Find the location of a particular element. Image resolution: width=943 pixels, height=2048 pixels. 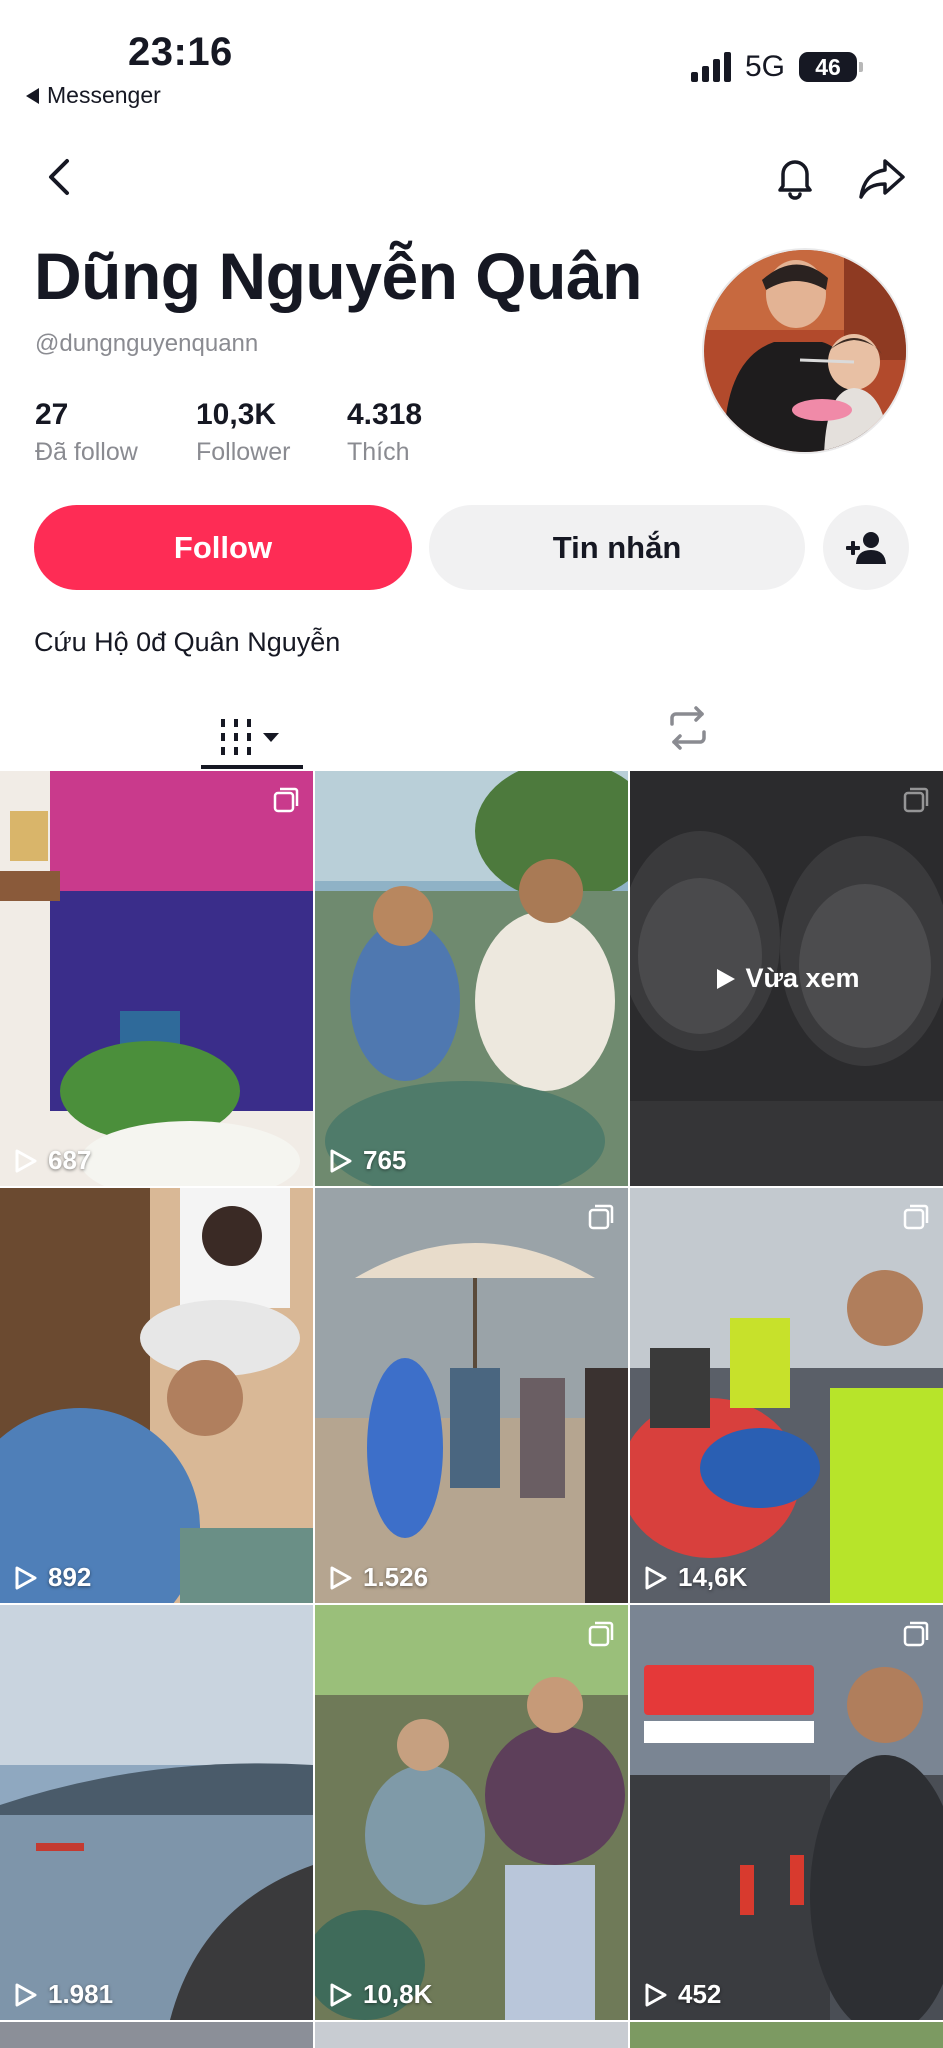

view-count: 687 is located at coordinates (51, 1160).